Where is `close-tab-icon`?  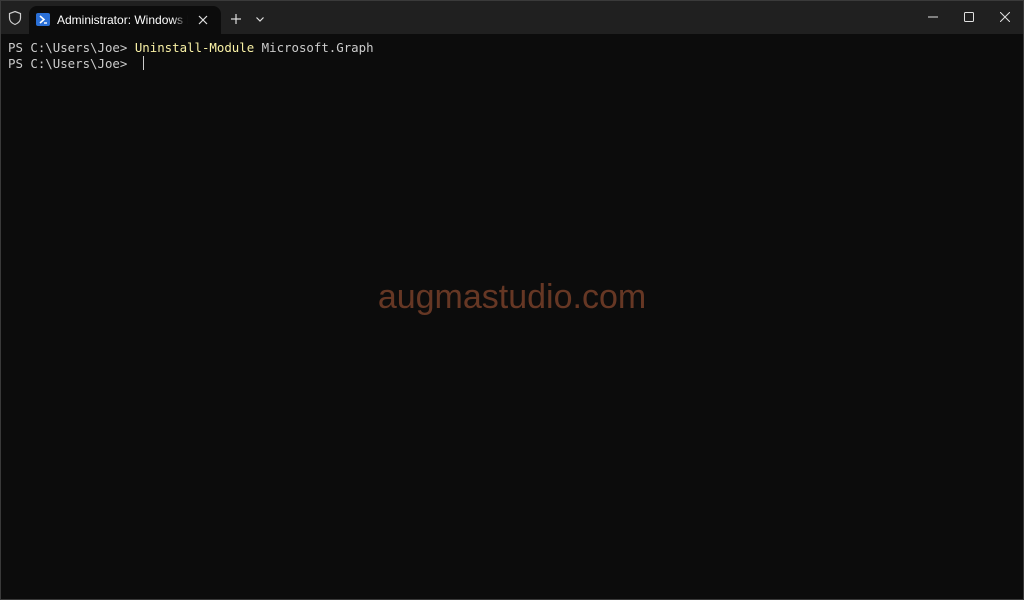 close-tab-icon is located at coordinates (203, 20).